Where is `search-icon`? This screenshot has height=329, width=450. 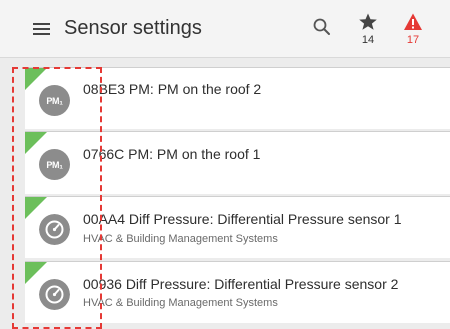
search-icon is located at coordinates (322, 27).